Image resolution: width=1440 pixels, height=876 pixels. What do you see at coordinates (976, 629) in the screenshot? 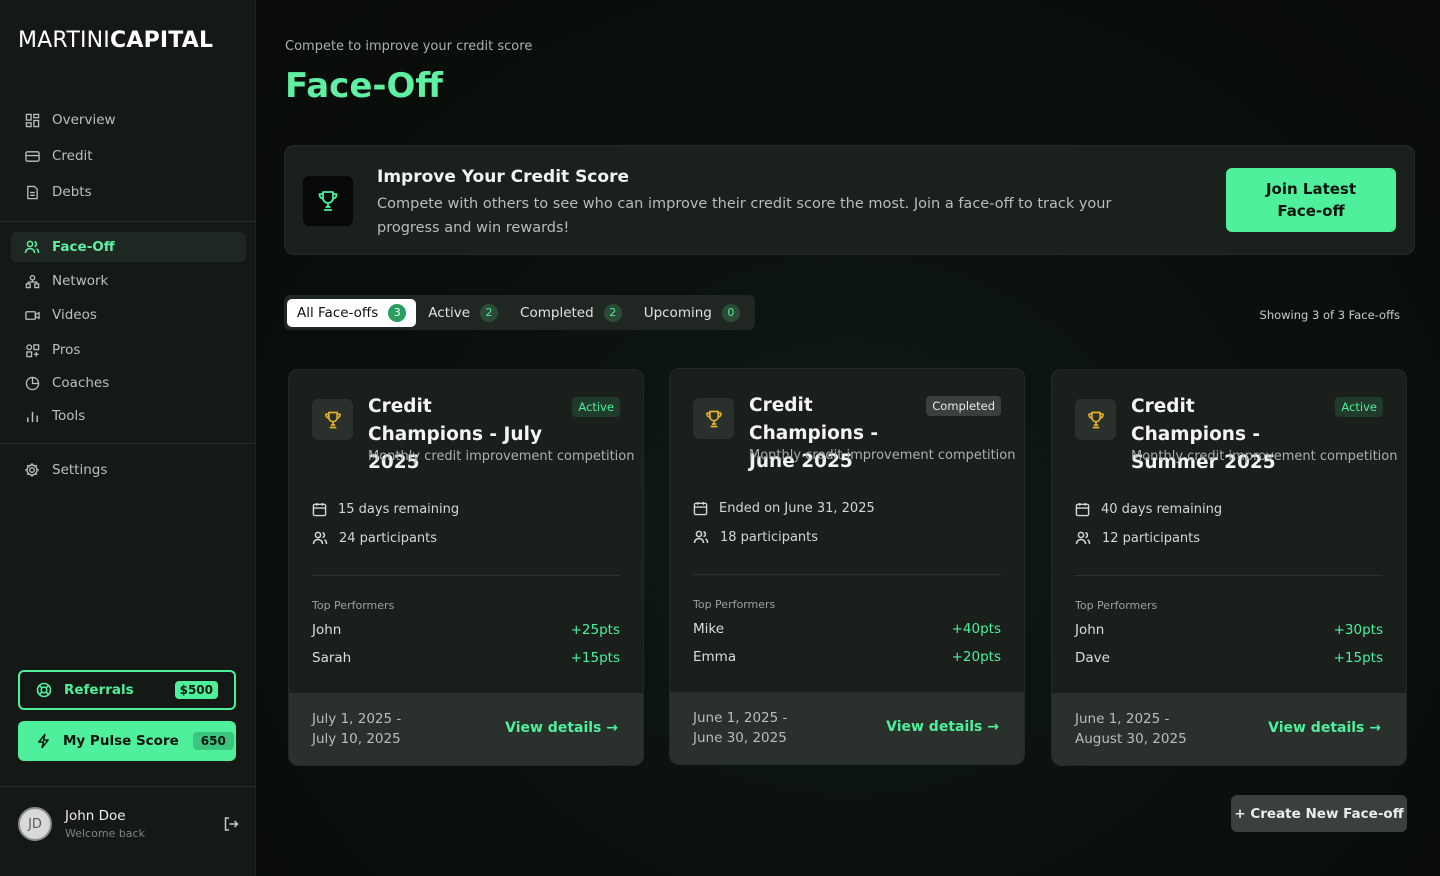
I see `performer-points: +40pts` at bounding box center [976, 629].